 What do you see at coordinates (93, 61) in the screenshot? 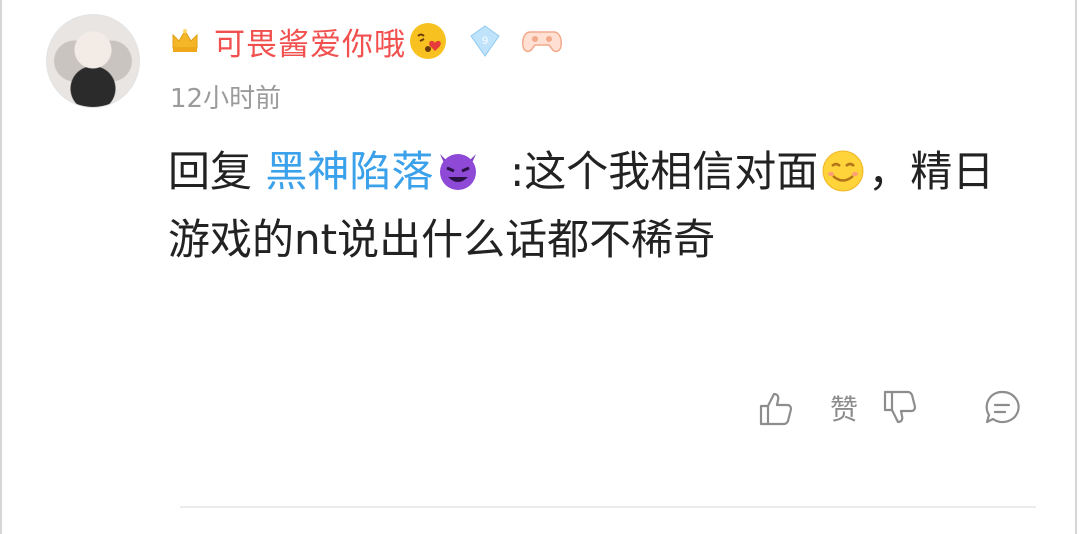
I see `avatar` at bounding box center [93, 61].